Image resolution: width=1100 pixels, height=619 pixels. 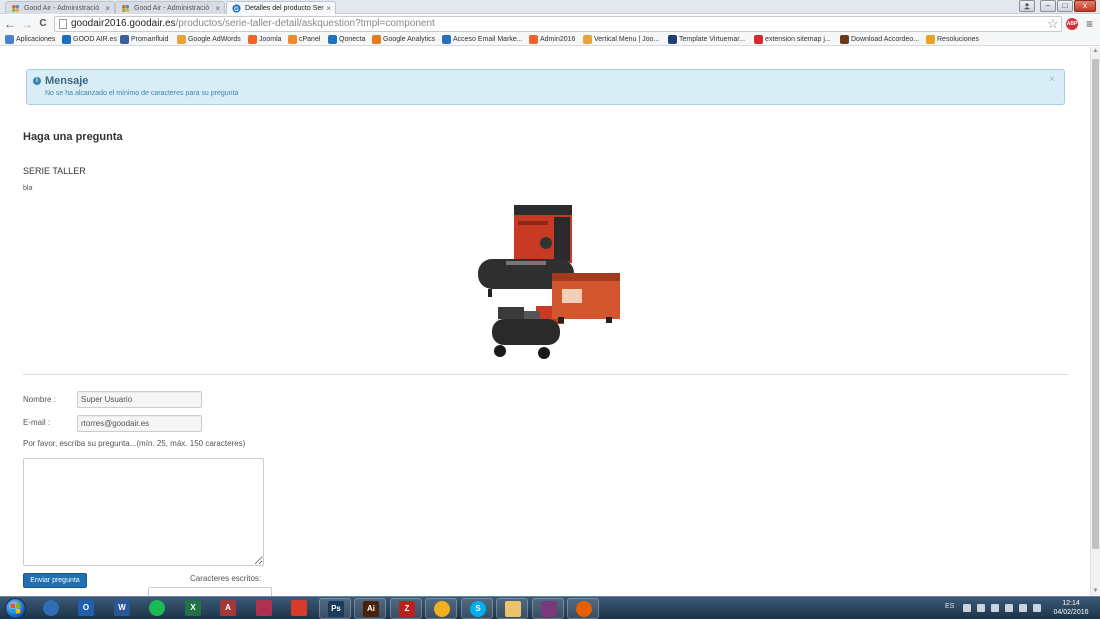 I want to click on download-icon, so click(x=844, y=39).